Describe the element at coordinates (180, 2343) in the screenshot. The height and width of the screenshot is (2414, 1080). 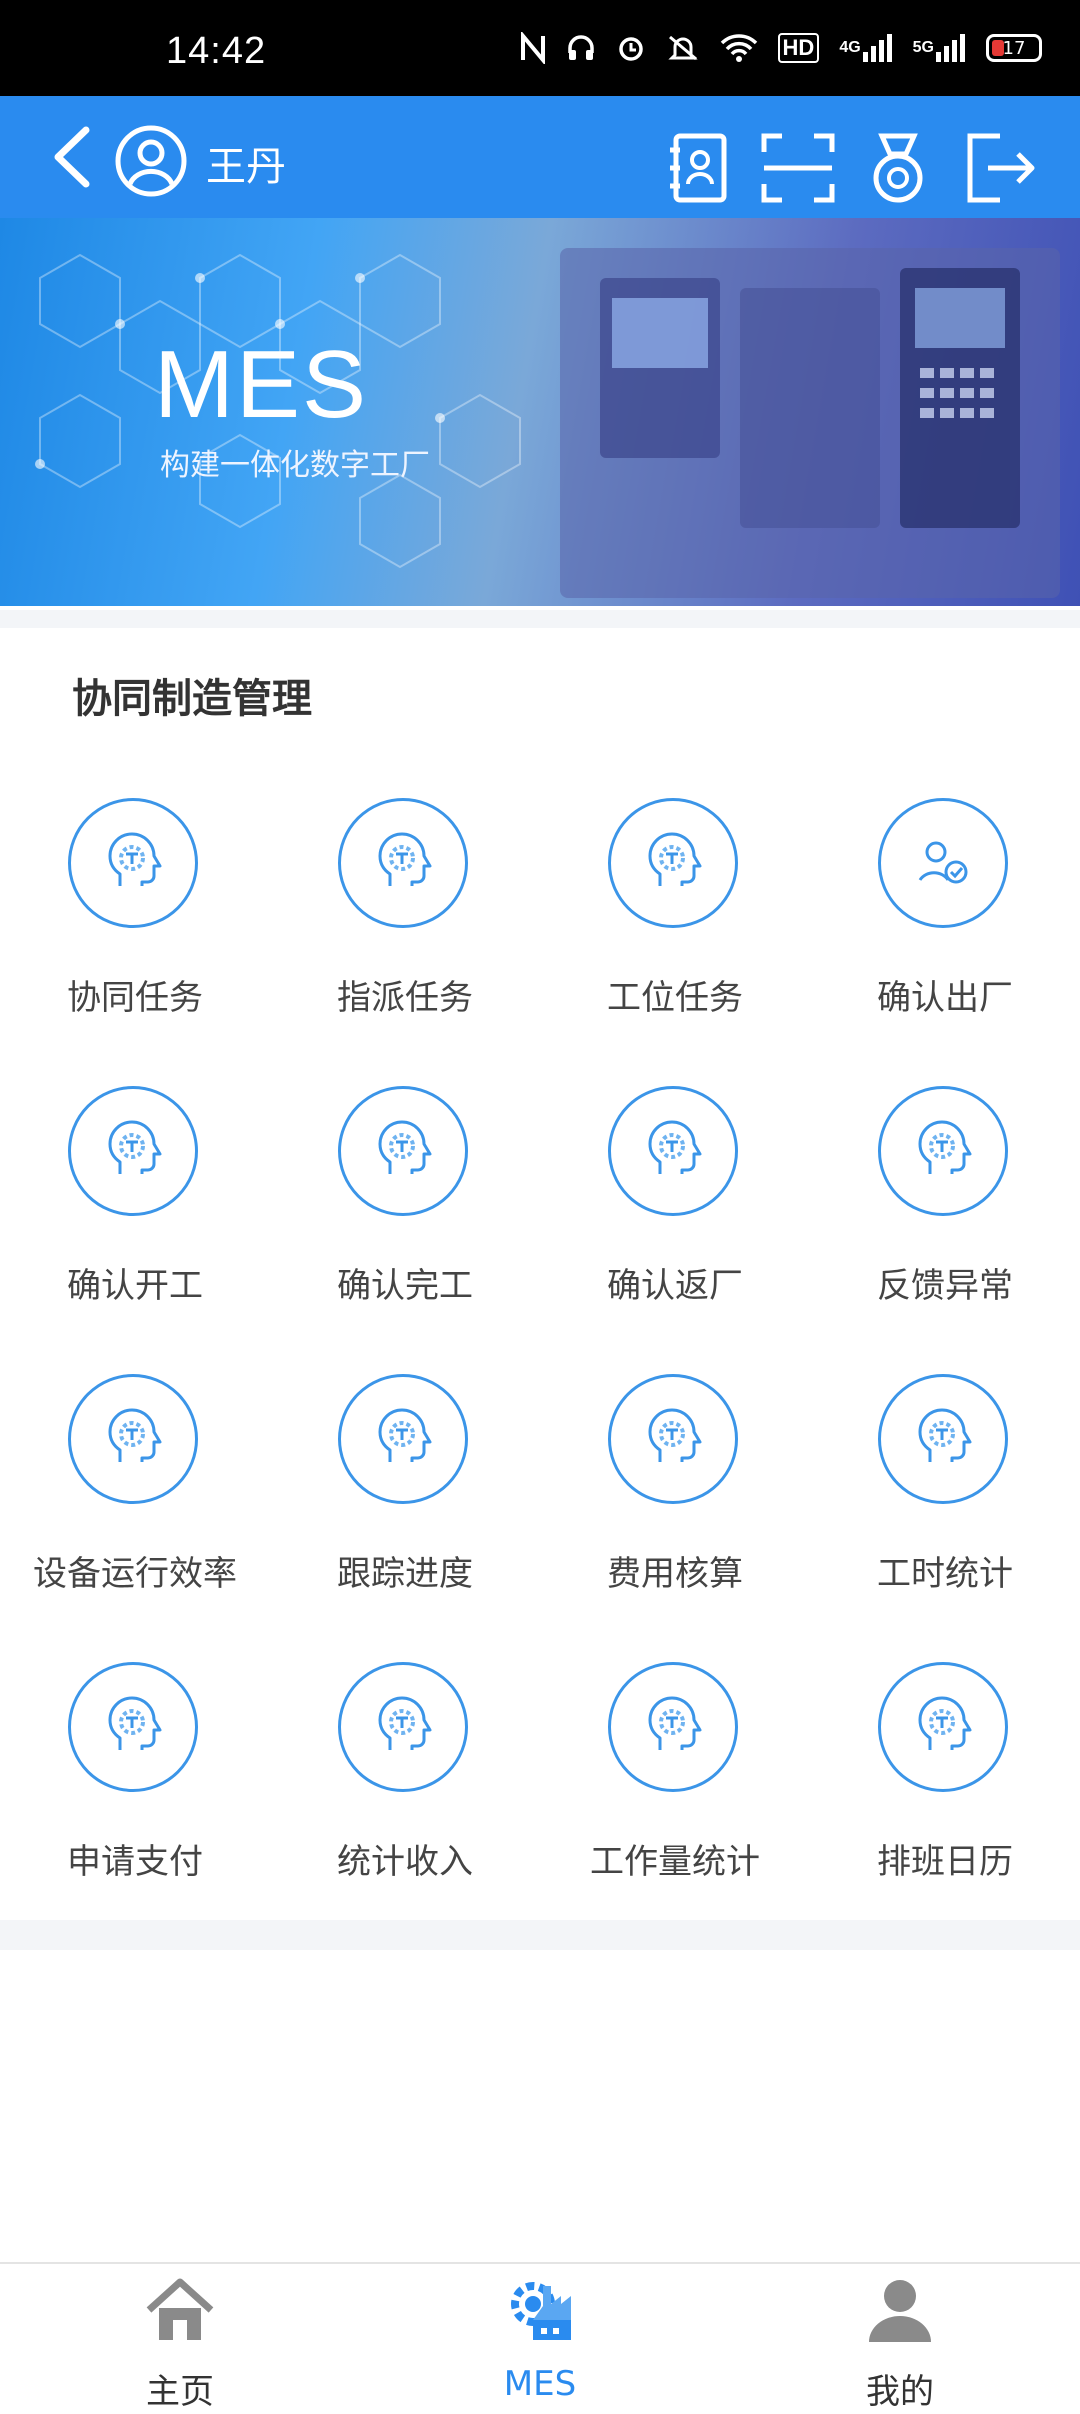
I see `tab-home: 主页` at that location.